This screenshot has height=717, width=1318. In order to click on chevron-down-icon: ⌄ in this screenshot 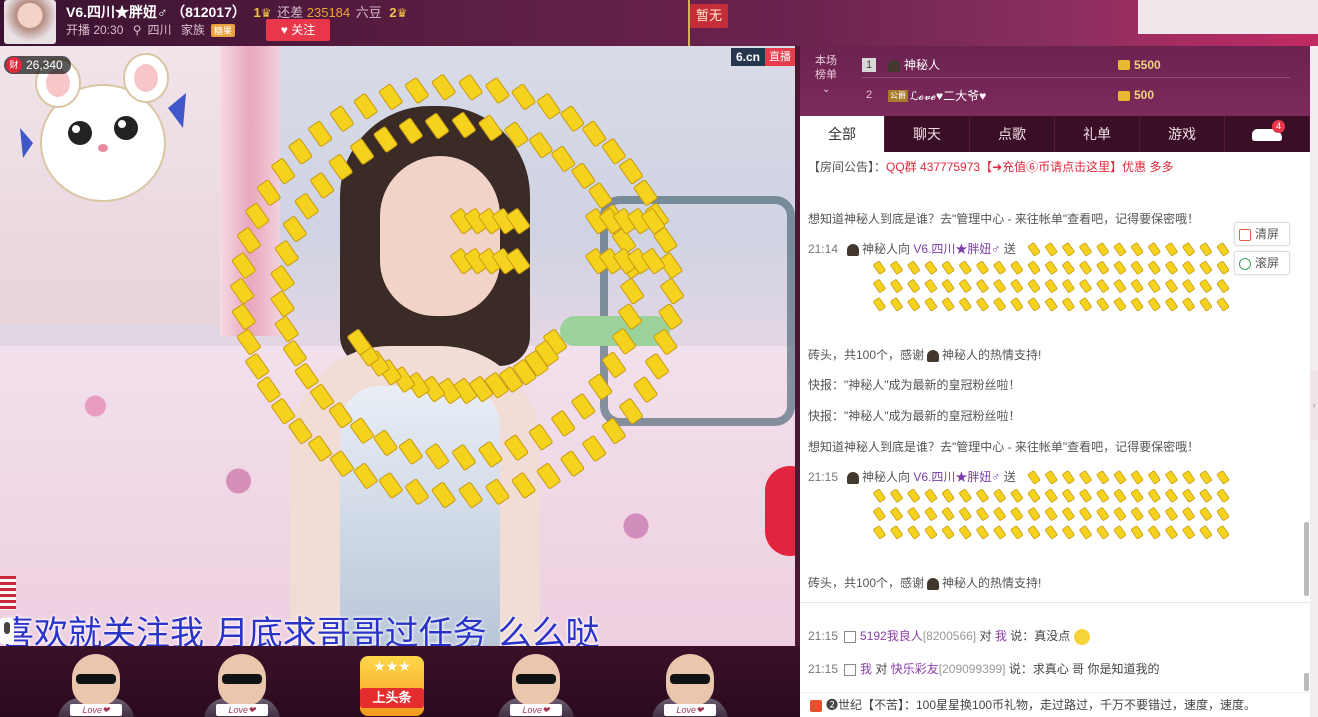, I will do `click(826, 89)`.